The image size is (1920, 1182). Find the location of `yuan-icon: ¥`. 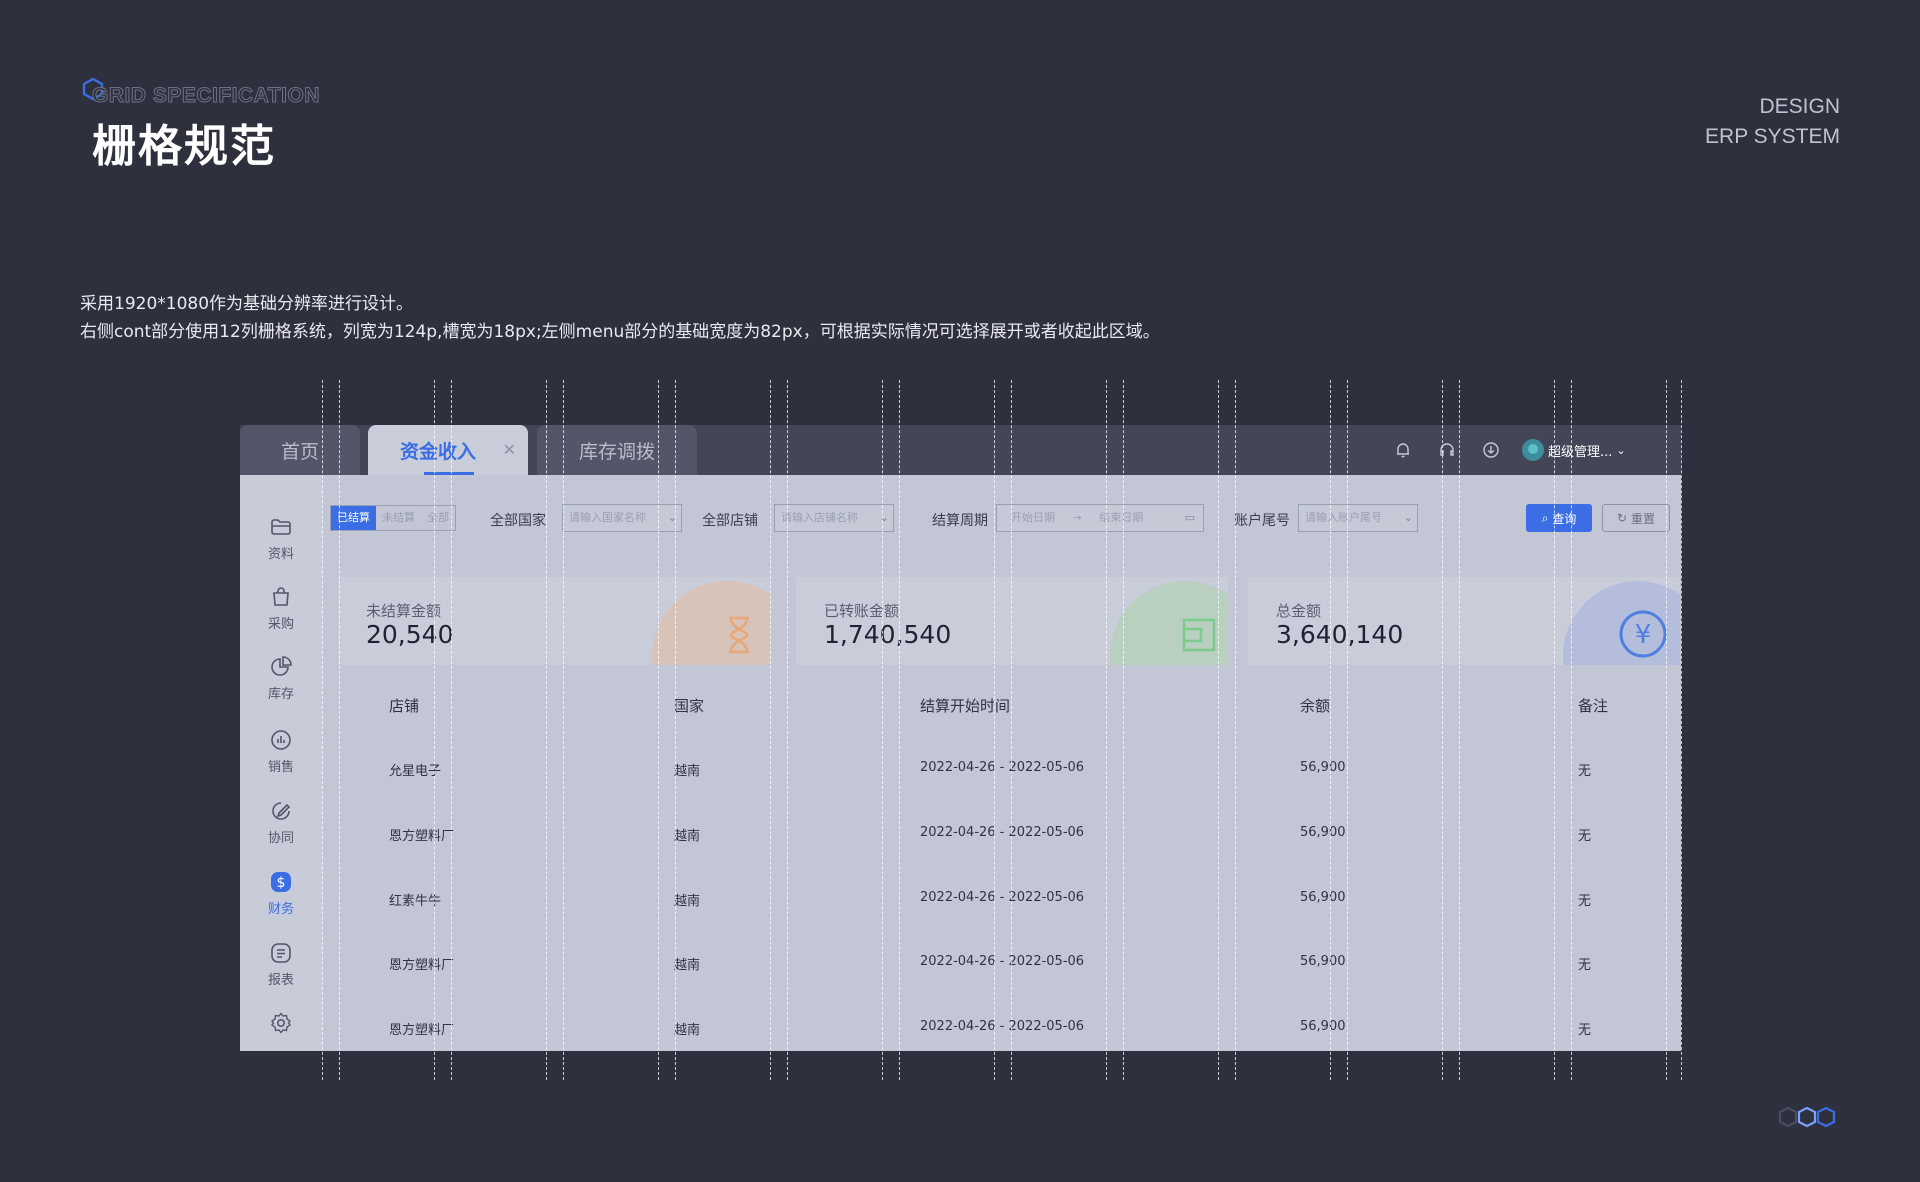

yuan-icon: ¥ is located at coordinates (1643, 634).